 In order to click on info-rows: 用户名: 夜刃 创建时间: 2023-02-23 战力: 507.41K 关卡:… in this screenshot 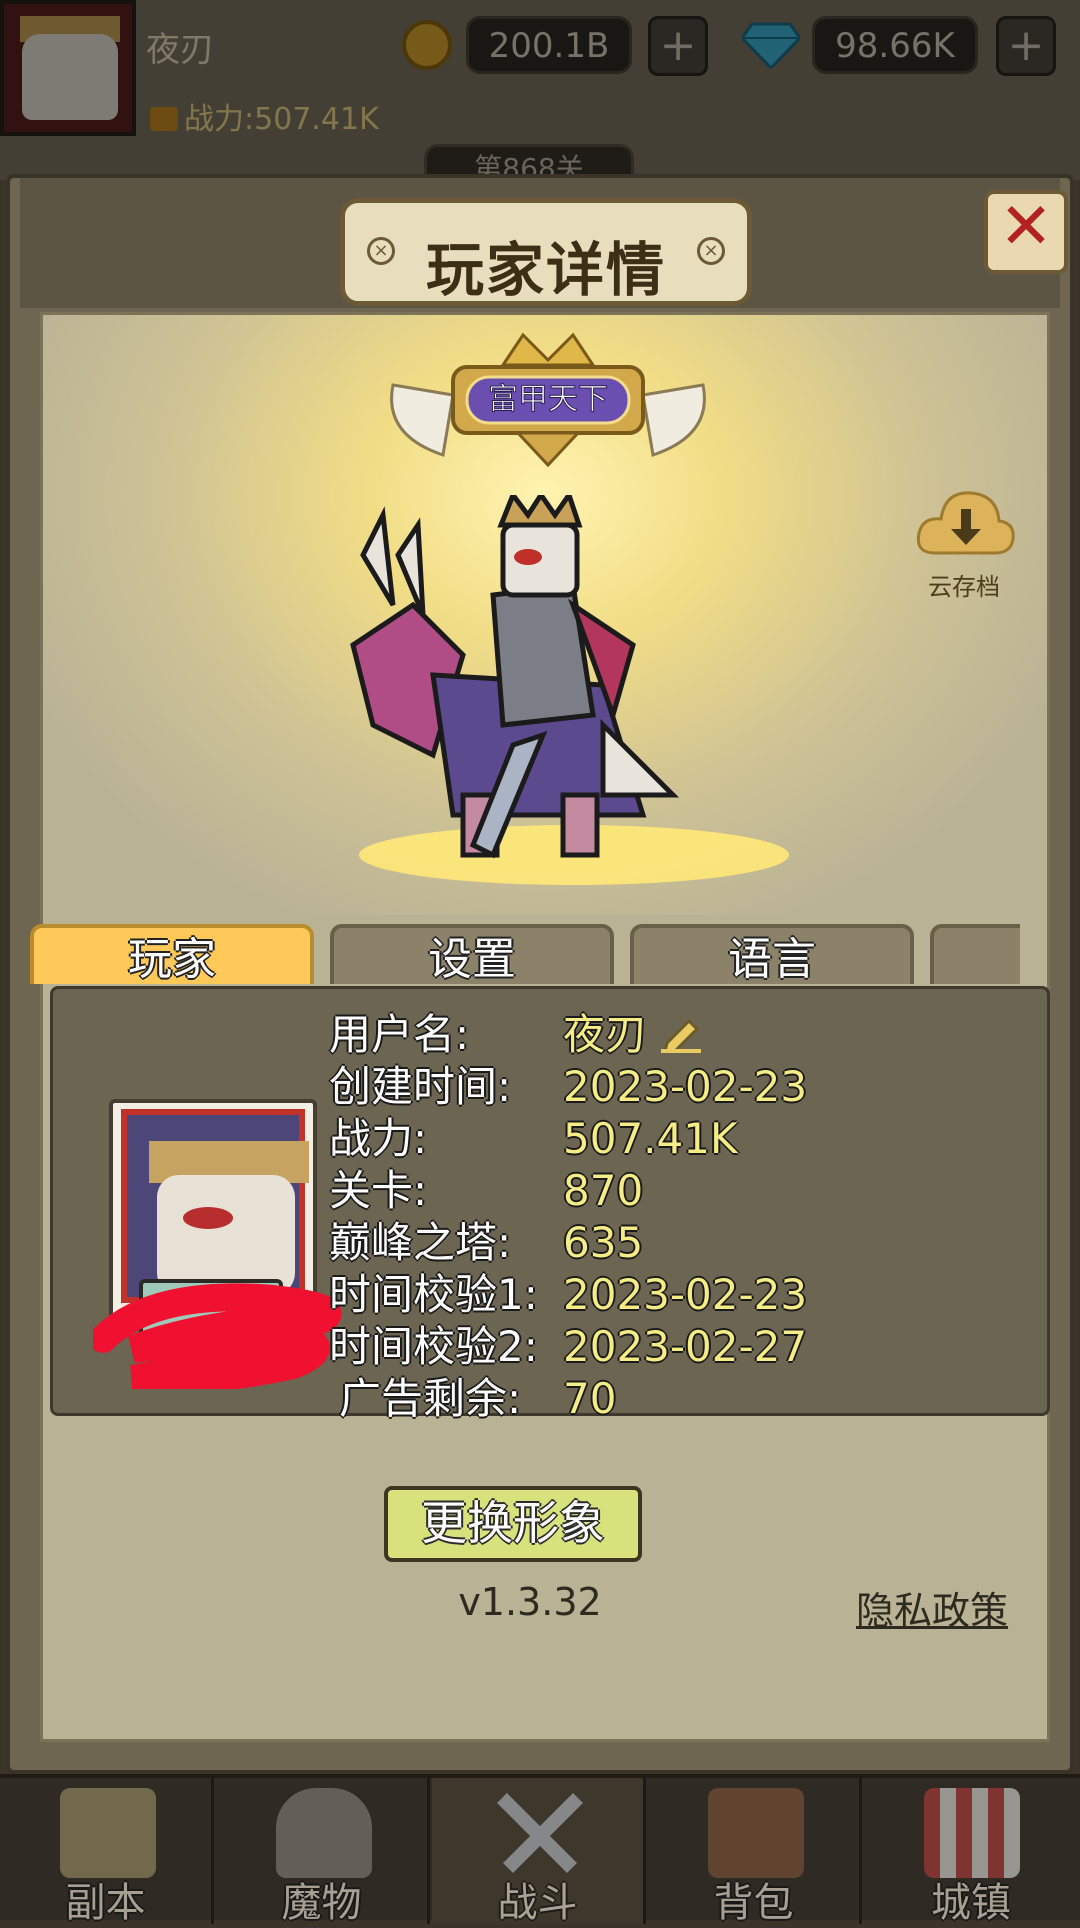, I will do `click(679, 1217)`.